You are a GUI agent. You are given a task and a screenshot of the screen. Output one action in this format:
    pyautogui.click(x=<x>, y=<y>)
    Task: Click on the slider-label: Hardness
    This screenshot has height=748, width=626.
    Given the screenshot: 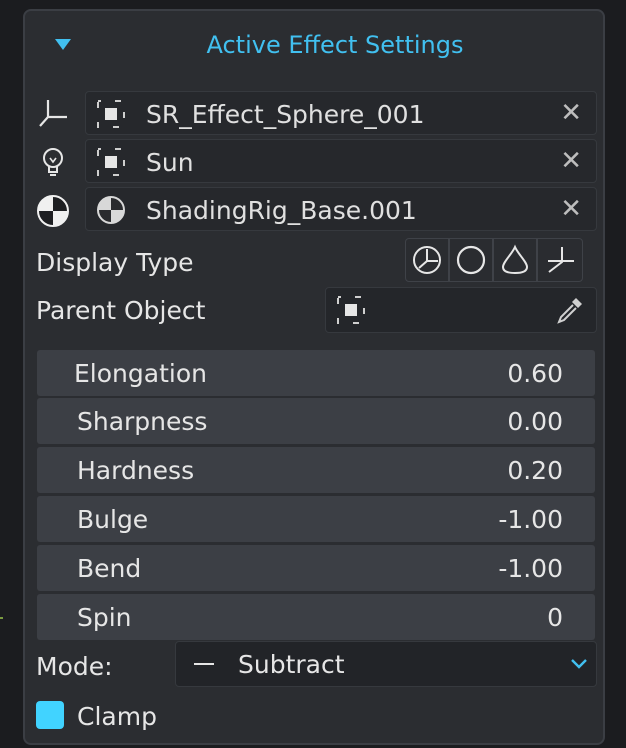 What is the action you would take?
    pyautogui.click(x=136, y=470)
    